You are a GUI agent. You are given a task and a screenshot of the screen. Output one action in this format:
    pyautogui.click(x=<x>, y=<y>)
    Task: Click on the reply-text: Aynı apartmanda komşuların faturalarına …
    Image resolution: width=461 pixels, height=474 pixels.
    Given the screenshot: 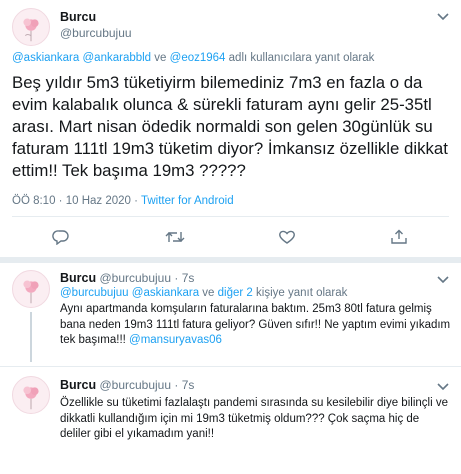 What is the action you would take?
    pyautogui.click(x=256, y=325)
    